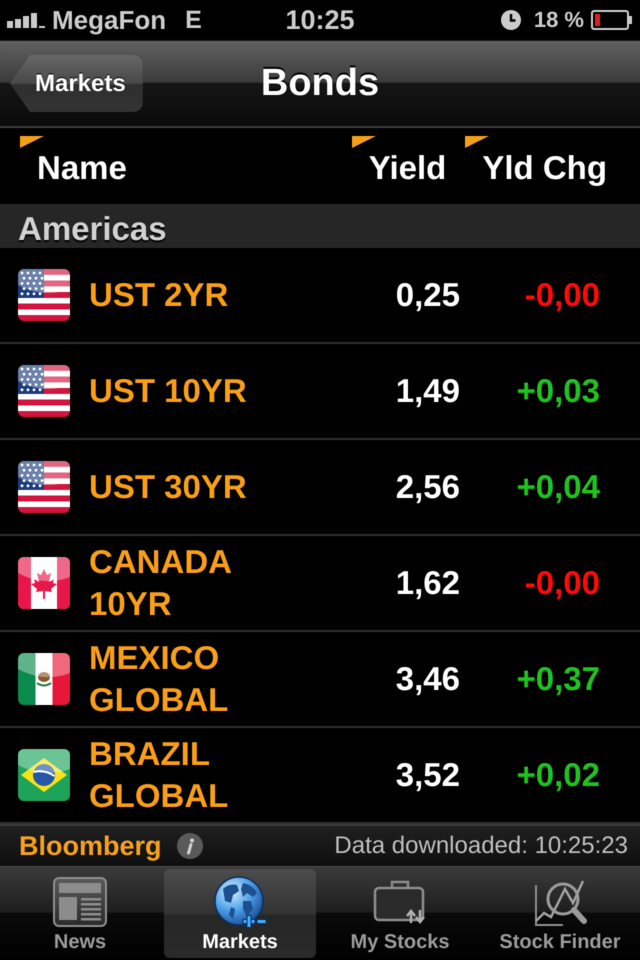  Describe the element at coordinates (90, 846) in the screenshot. I see `brand-name: Bloomberg` at that location.